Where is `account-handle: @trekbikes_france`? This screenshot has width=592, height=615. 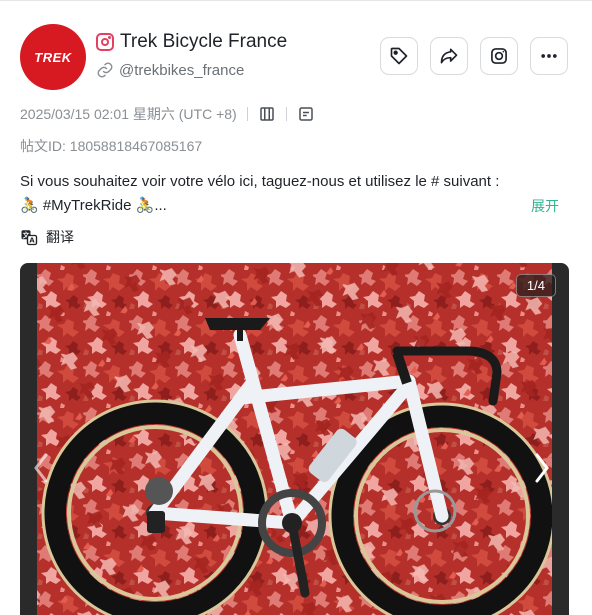 account-handle: @trekbikes_france is located at coordinates (182, 70).